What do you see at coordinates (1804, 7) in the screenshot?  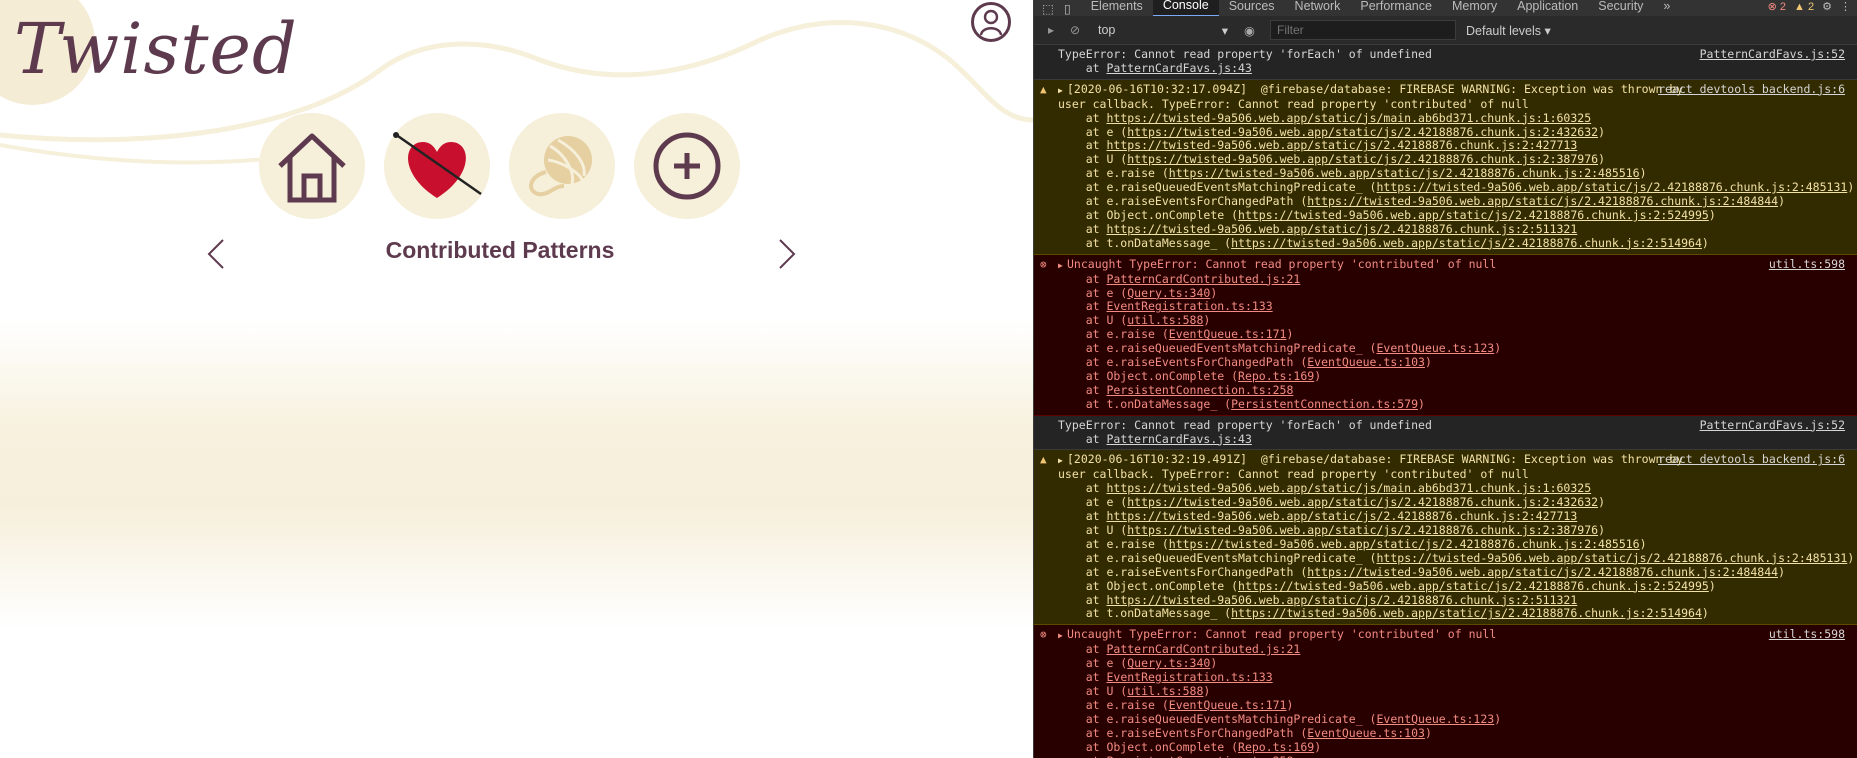 I see `warning-count-badge: ▲ 2` at bounding box center [1804, 7].